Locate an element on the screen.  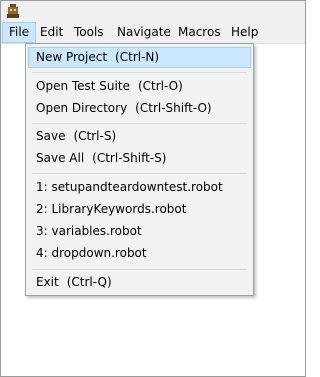
menu-item-exit: Exit (Ctrl-Q) is located at coordinates (139, 282).